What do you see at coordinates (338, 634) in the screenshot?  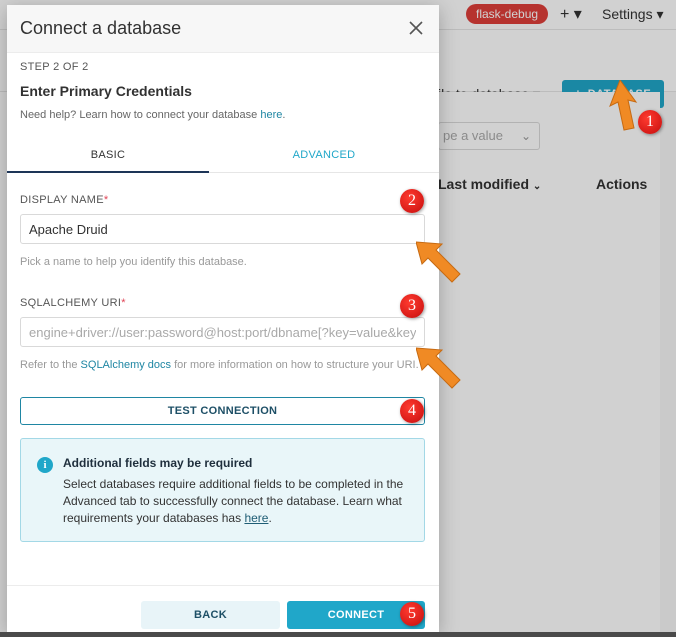 I see `taskbar-strip` at bounding box center [338, 634].